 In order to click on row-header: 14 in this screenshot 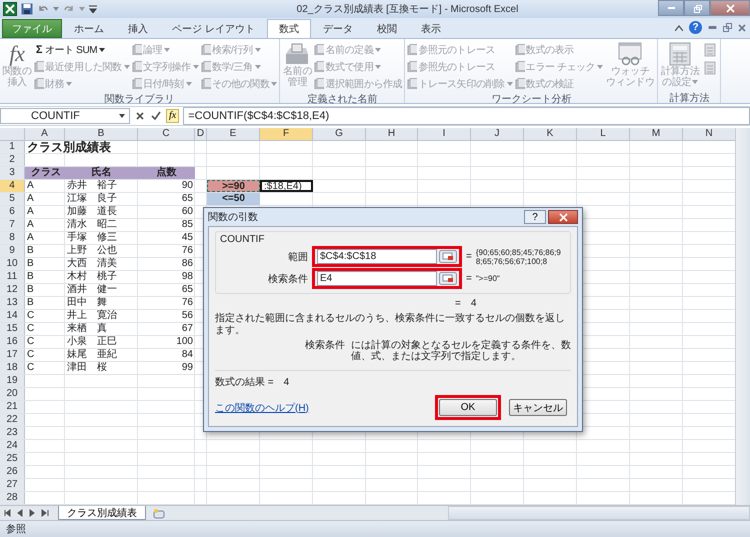, I will do `click(12, 316)`.